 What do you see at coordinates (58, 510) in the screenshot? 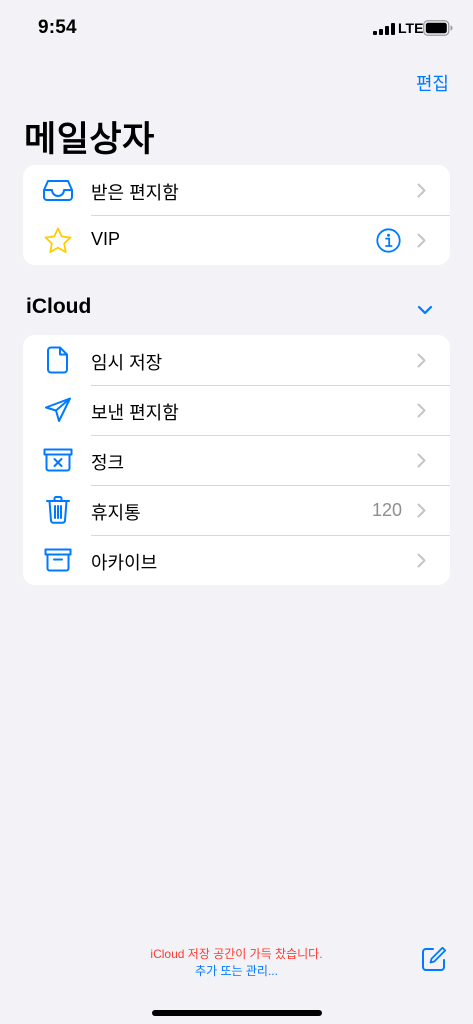
I see `trash-icon` at bounding box center [58, 510].